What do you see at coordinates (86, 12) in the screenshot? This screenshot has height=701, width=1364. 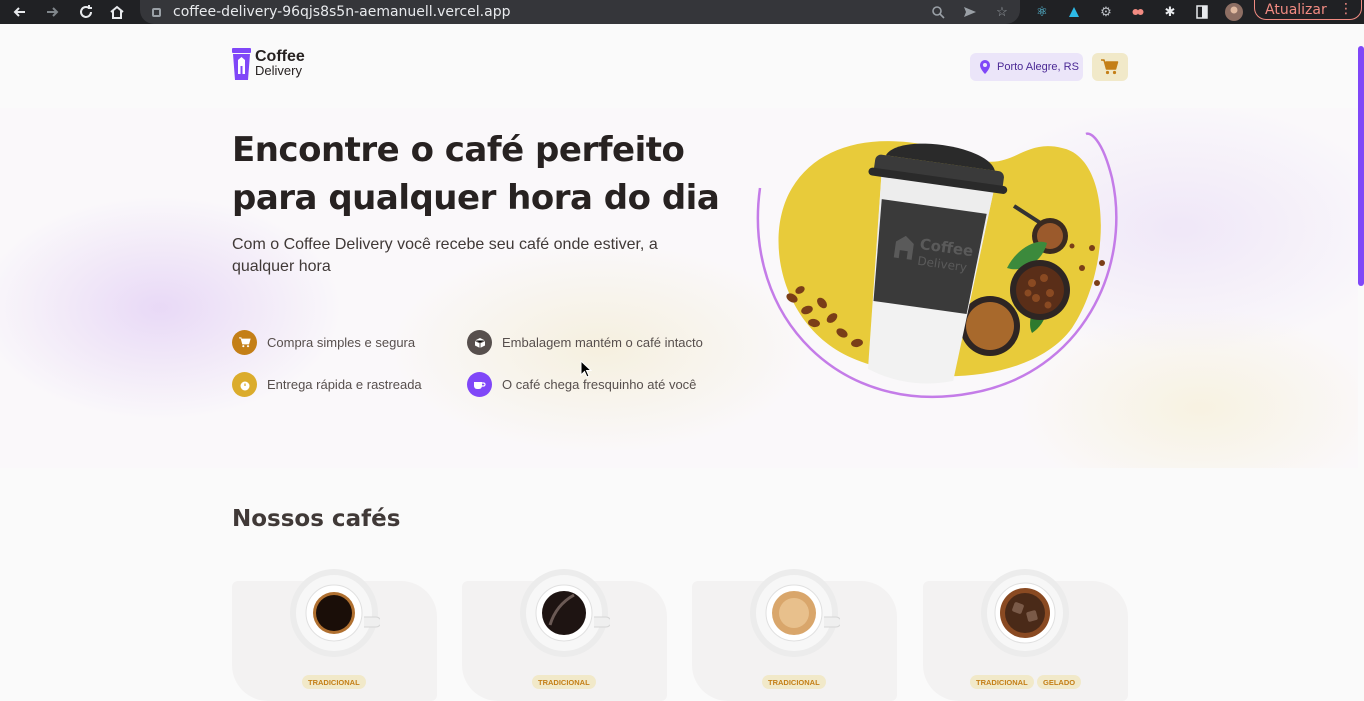 I see `reload-icon` at bounding box center [86, 12].